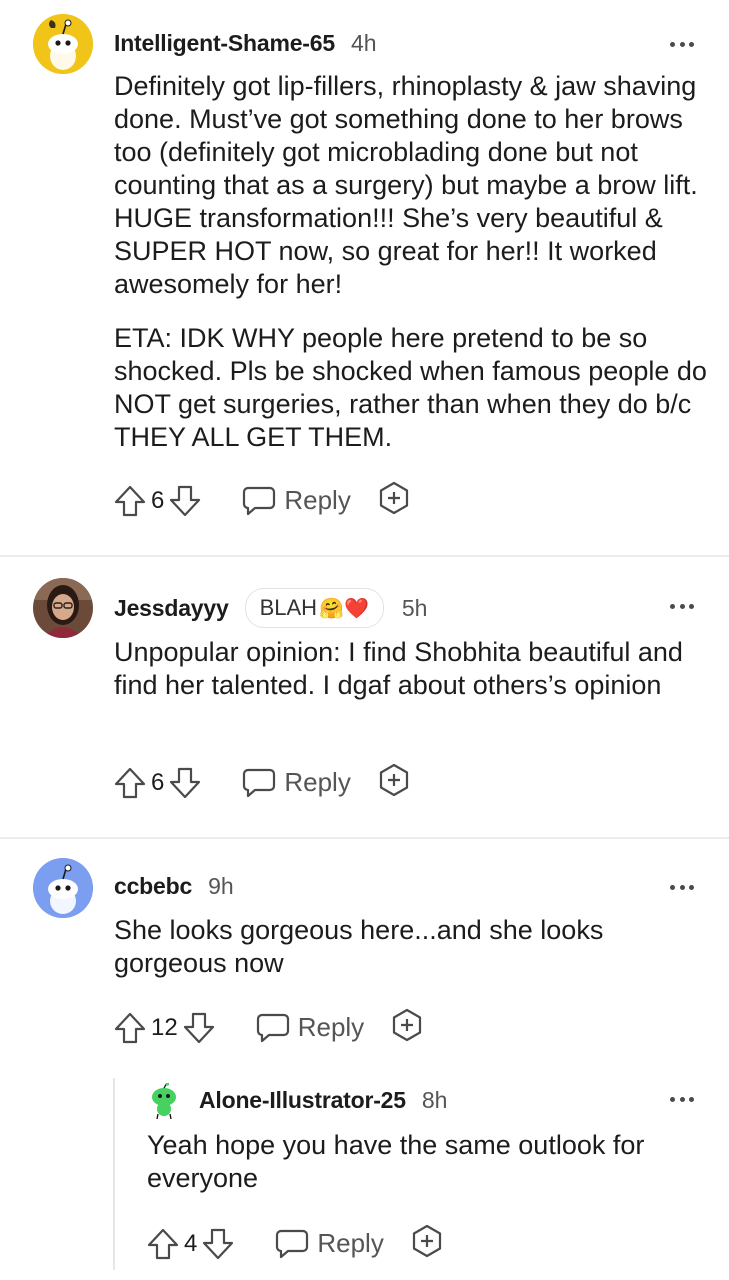 This screenshot has height=1280, width=729. I want to click on timestamp: 9h, so click(221, 886).